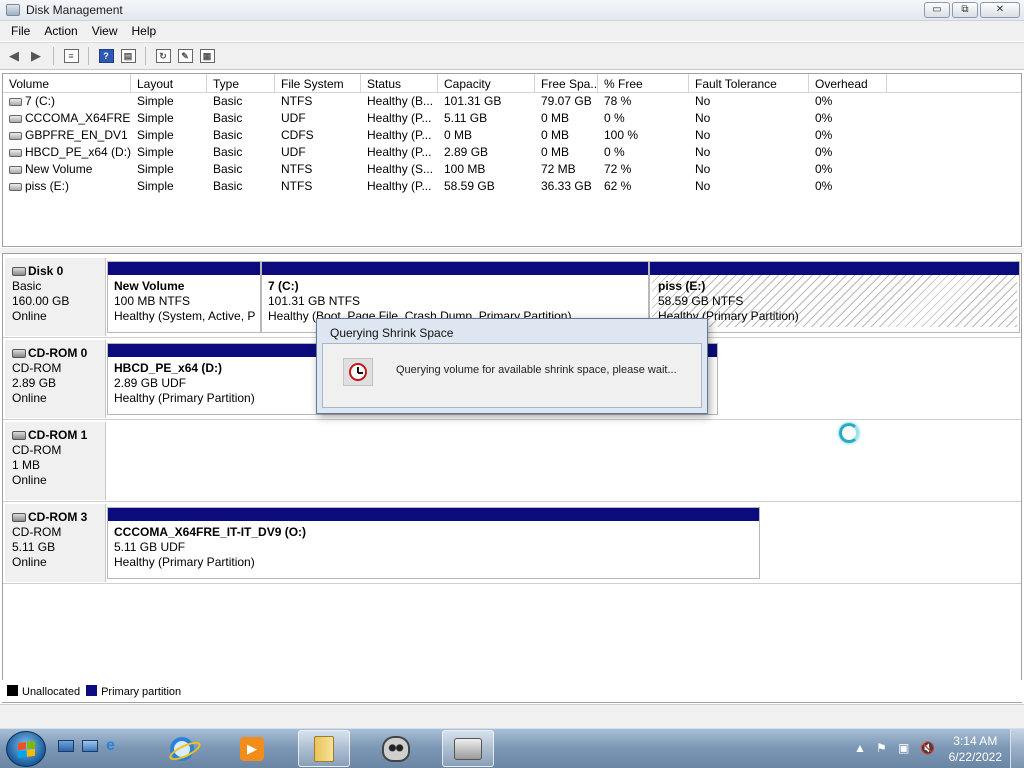  What do you see at coordinates (55, 297) in the screenshot?
I see `disk-info: Disk 0 Basic 160.00 GB Online` at bounding box center [55, 297].